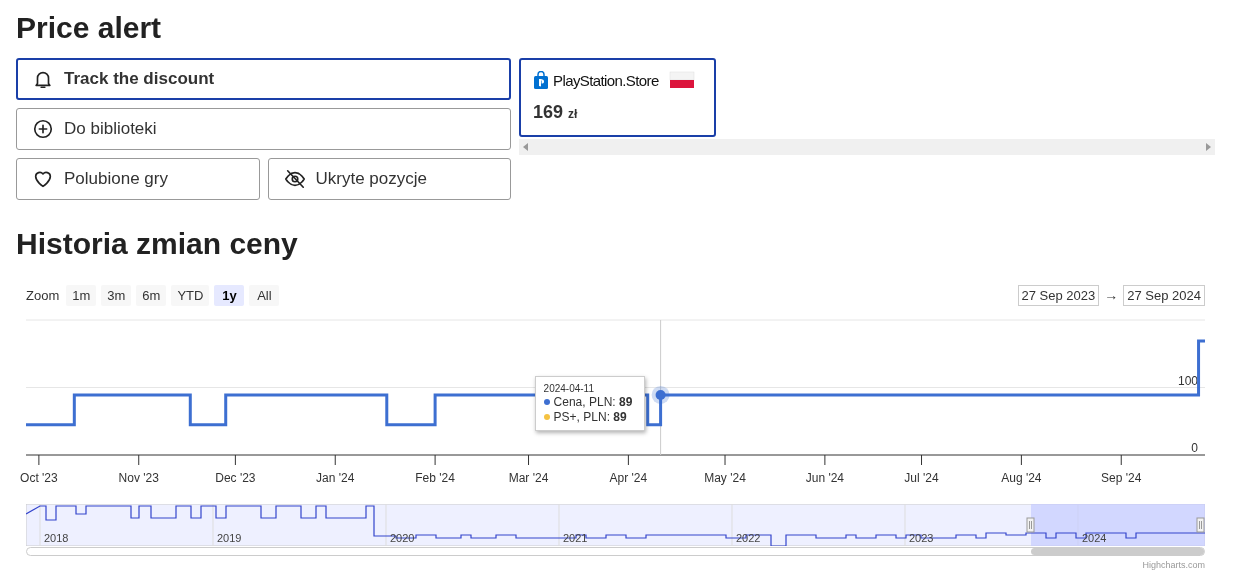  What do you see at coordinates (593, 401) in the screenshot?
I see `tooltip-value: Cena, PLN: 89` at bounding box center [593, 401].